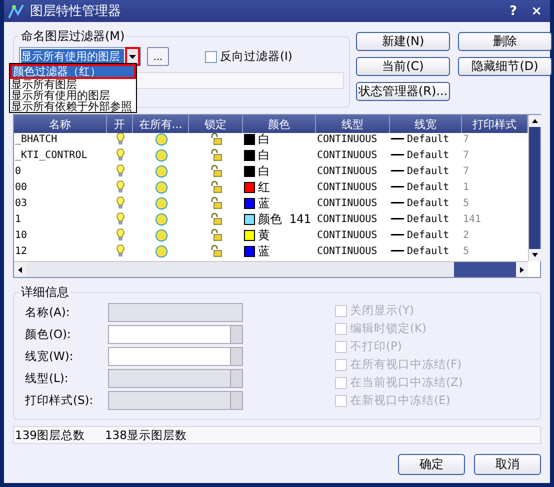 Image resolution: width=554 pixels, height=487 pixels. I want to click on checkbox-label: 在当前视口中冻结(Z), so click(406, 382).